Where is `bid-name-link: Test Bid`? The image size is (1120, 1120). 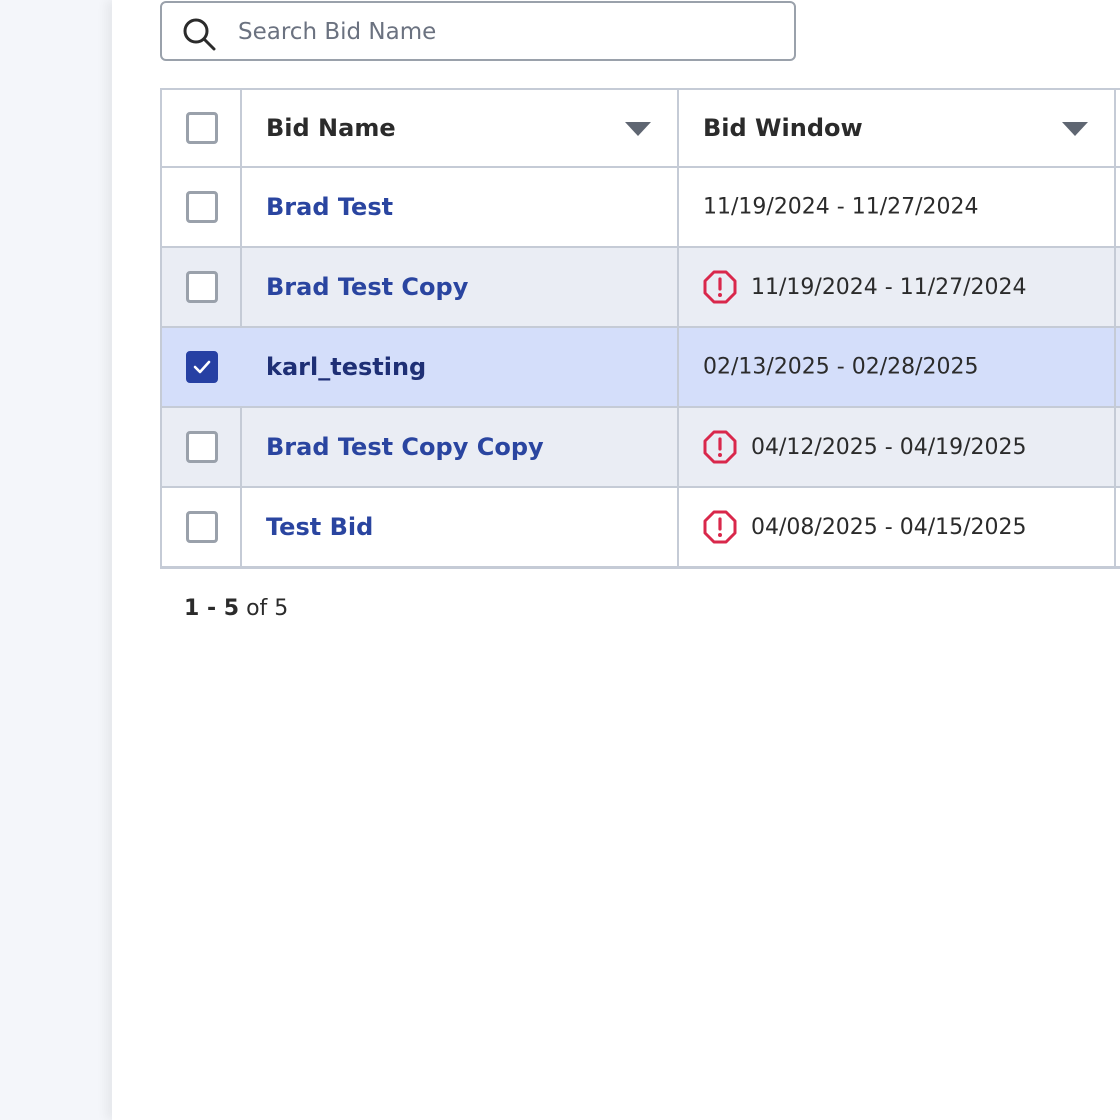
bid-name-link: Test Bid is located at coordinates (319, 527).